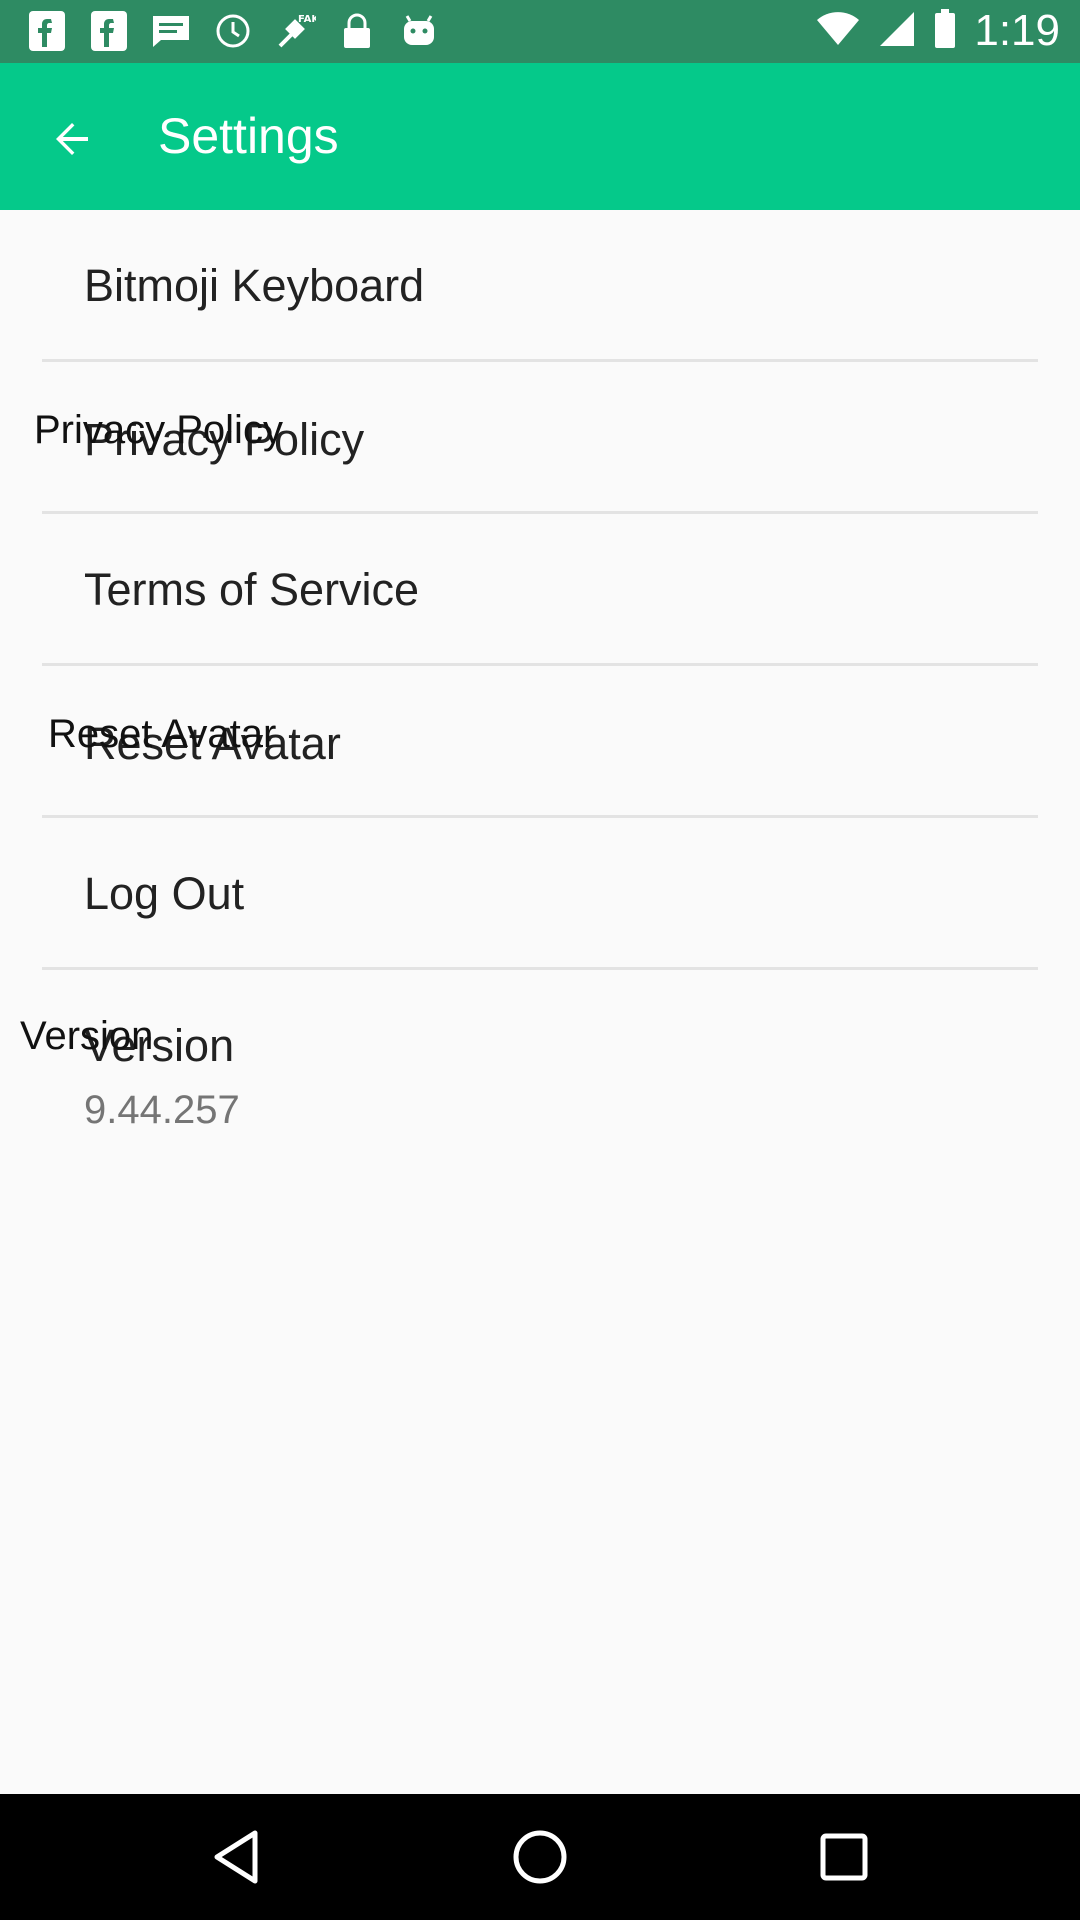 The height and width of the screenshot is (1920, 1080). What do you see at coordinates (307, 19) in the screenshot?
I see `svg-text: FAKE` at bounding box center [307, 19].